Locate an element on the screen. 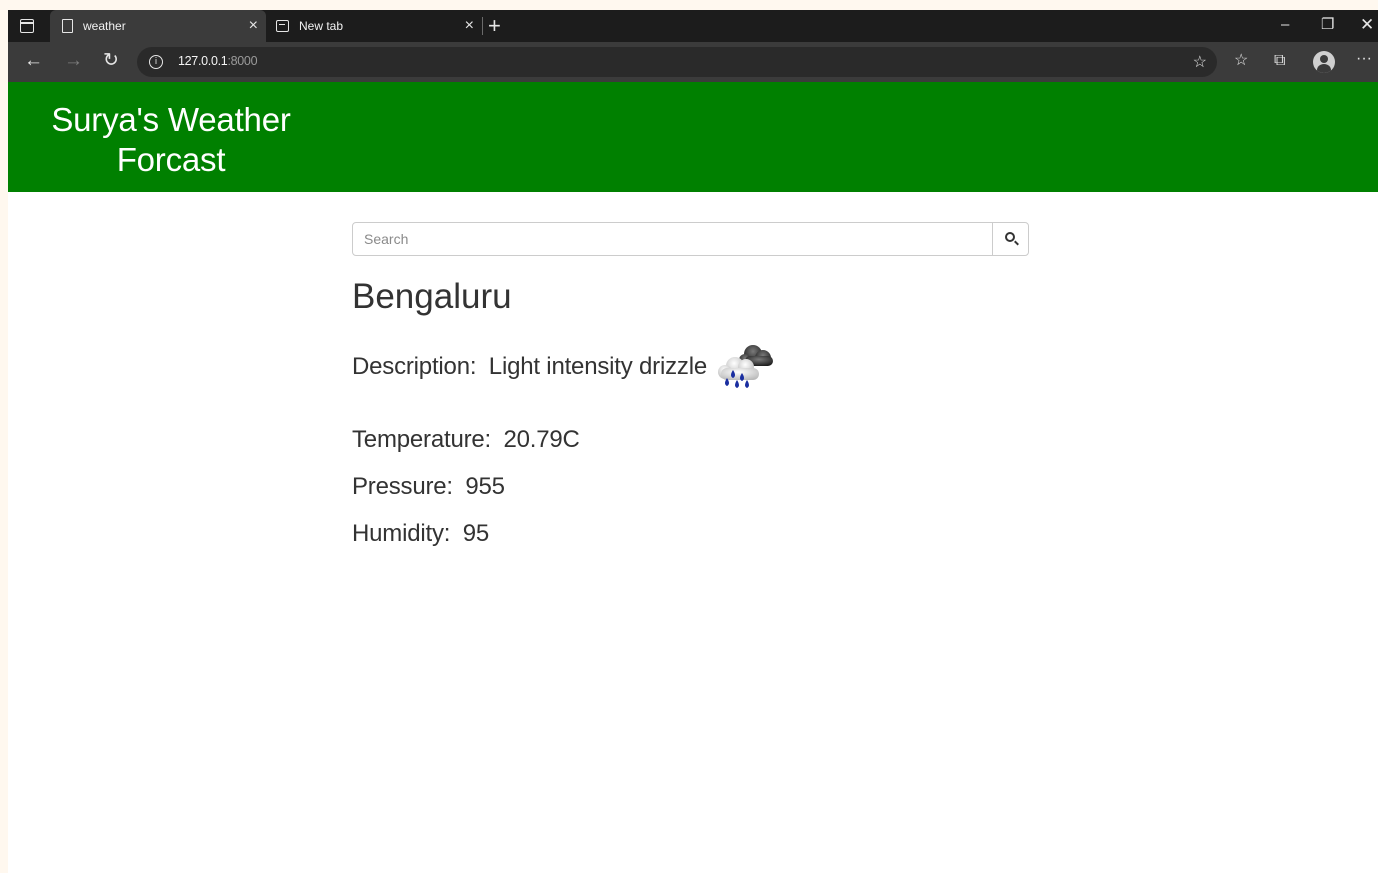 The width and height of the screenshot is (1378, 873). site-header: Surya's Weather Forcast is located at coordinates (693, 137).